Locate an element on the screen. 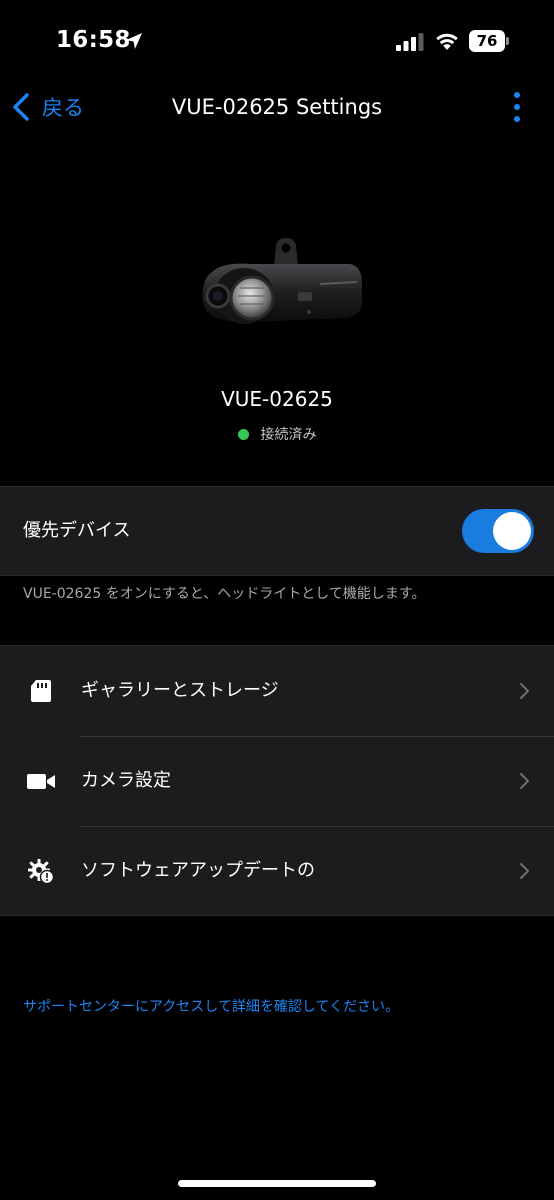 Image resolution: width=554 pixels, height=1200 pixels. menu-item-software-update: ソフトウェアアップデートの is located at coordinates (277, 871).